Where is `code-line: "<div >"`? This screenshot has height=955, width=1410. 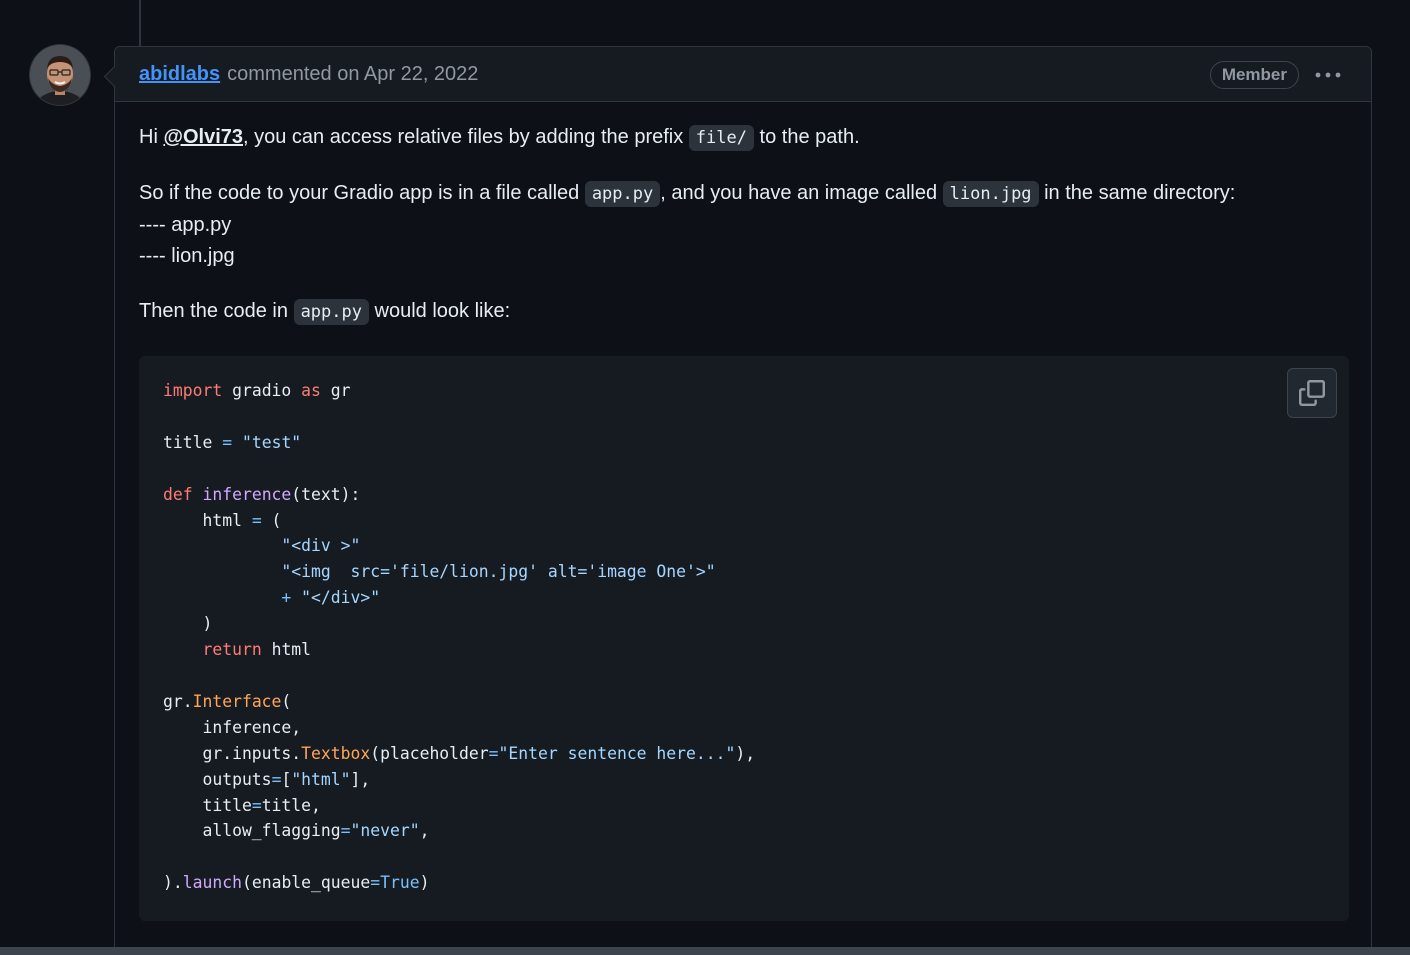 code-line: "<div >" is located at coordinates (261, 545).